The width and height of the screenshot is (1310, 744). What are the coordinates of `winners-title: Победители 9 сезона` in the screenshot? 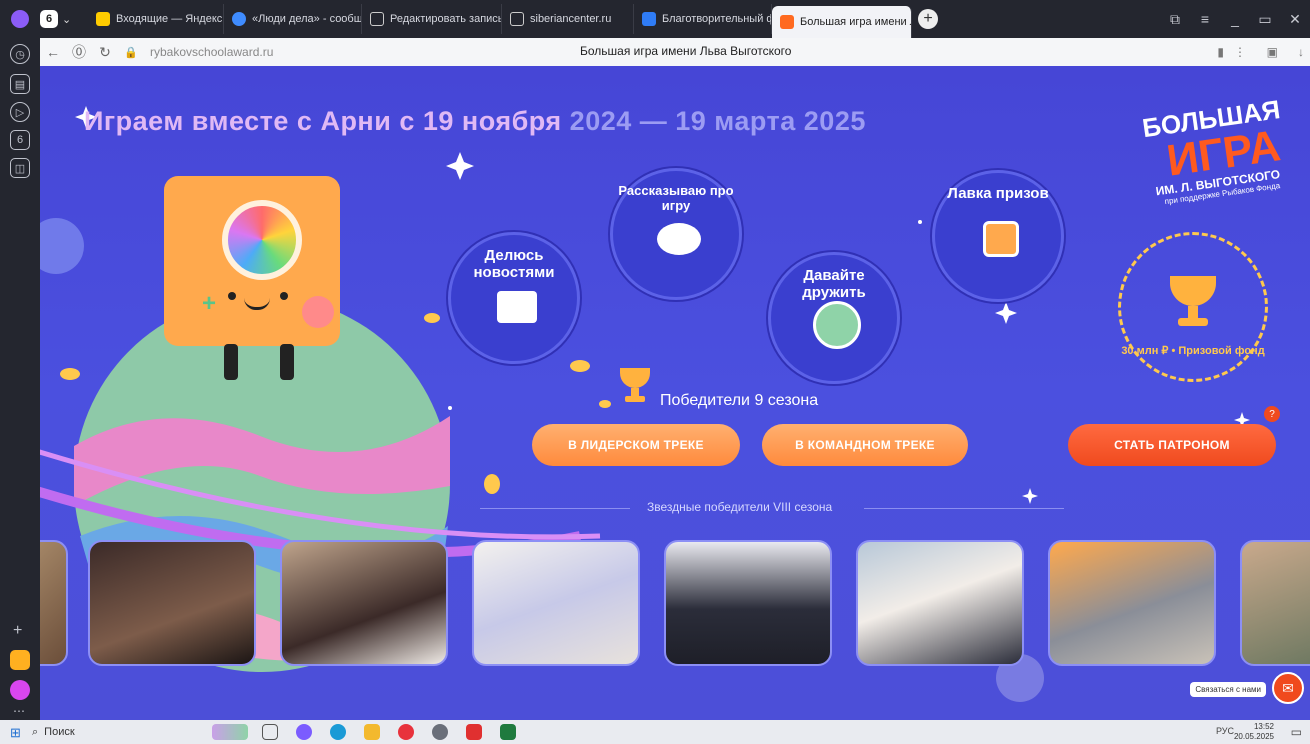 It's located at (739, 400).